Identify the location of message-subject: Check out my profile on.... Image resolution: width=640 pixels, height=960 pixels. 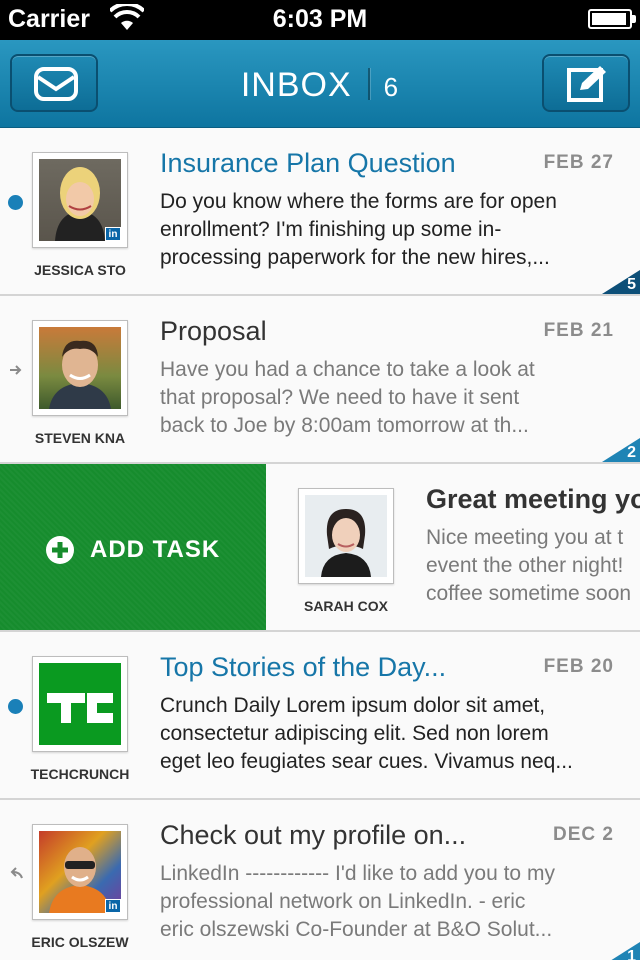
(313, 835).